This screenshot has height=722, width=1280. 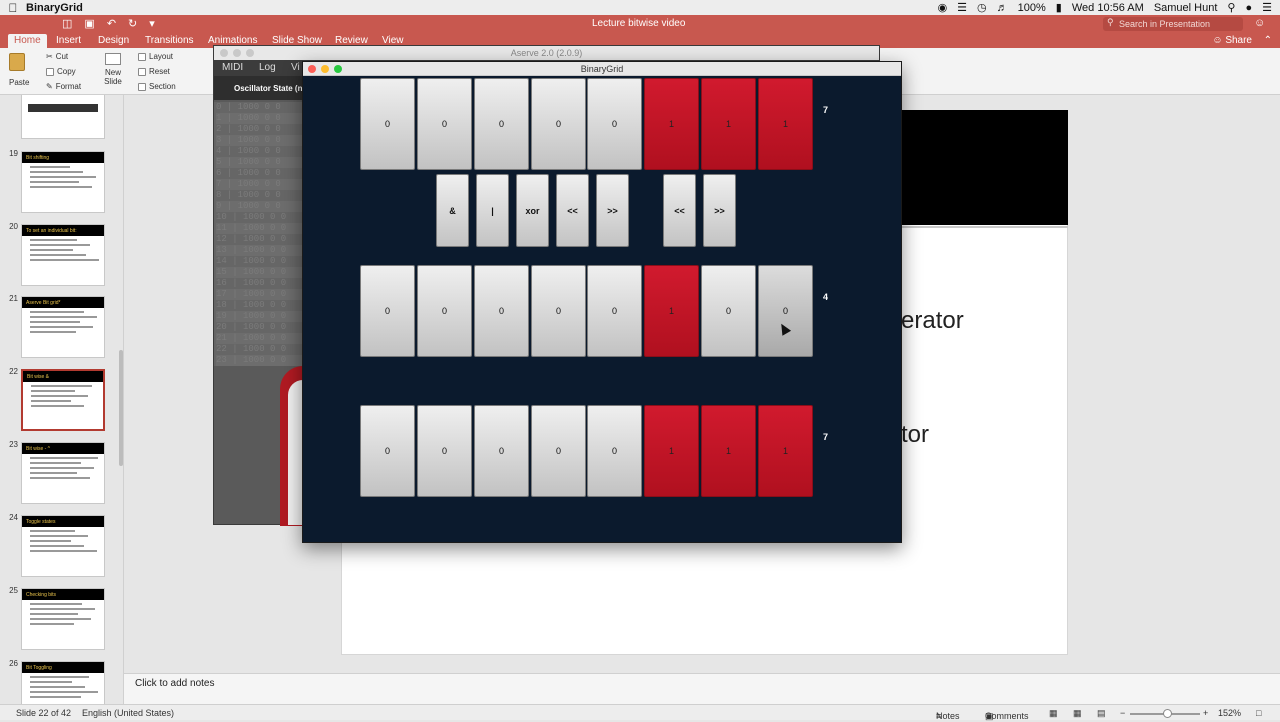 I want to click on share-button: ☺ Share, so click(x=1232, y=40).